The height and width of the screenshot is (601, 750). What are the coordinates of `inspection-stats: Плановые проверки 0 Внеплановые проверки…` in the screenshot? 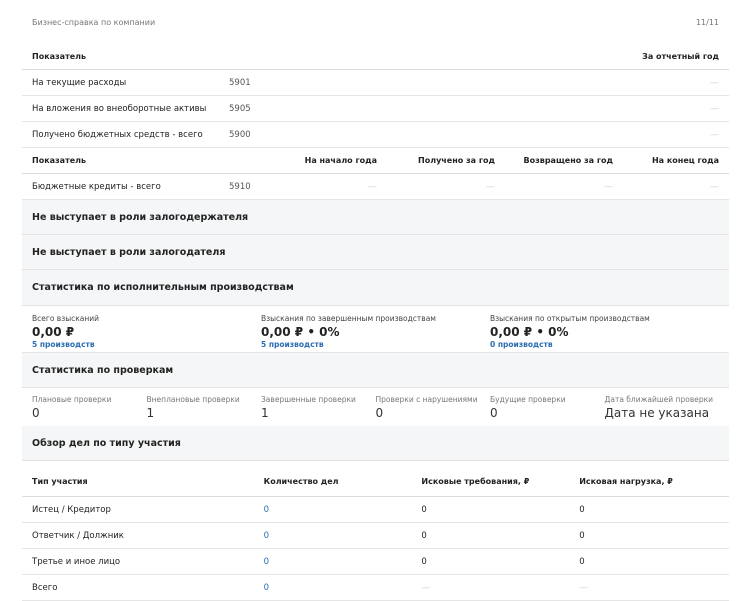 It's located at (375, 407).